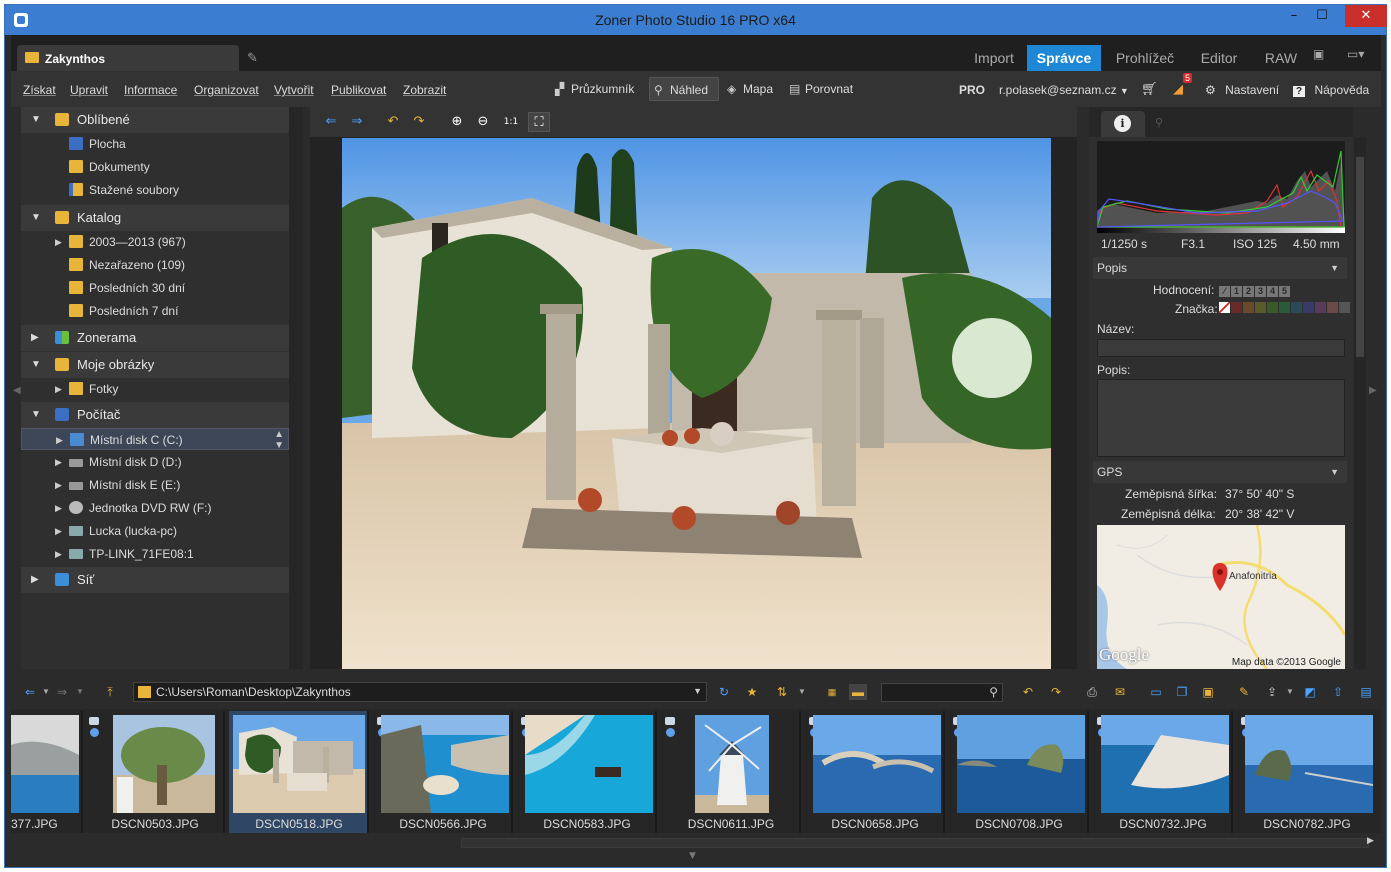 The image size is (1391, 872). I want to click on actual-size-icon: 1:1, so click(511, 122).